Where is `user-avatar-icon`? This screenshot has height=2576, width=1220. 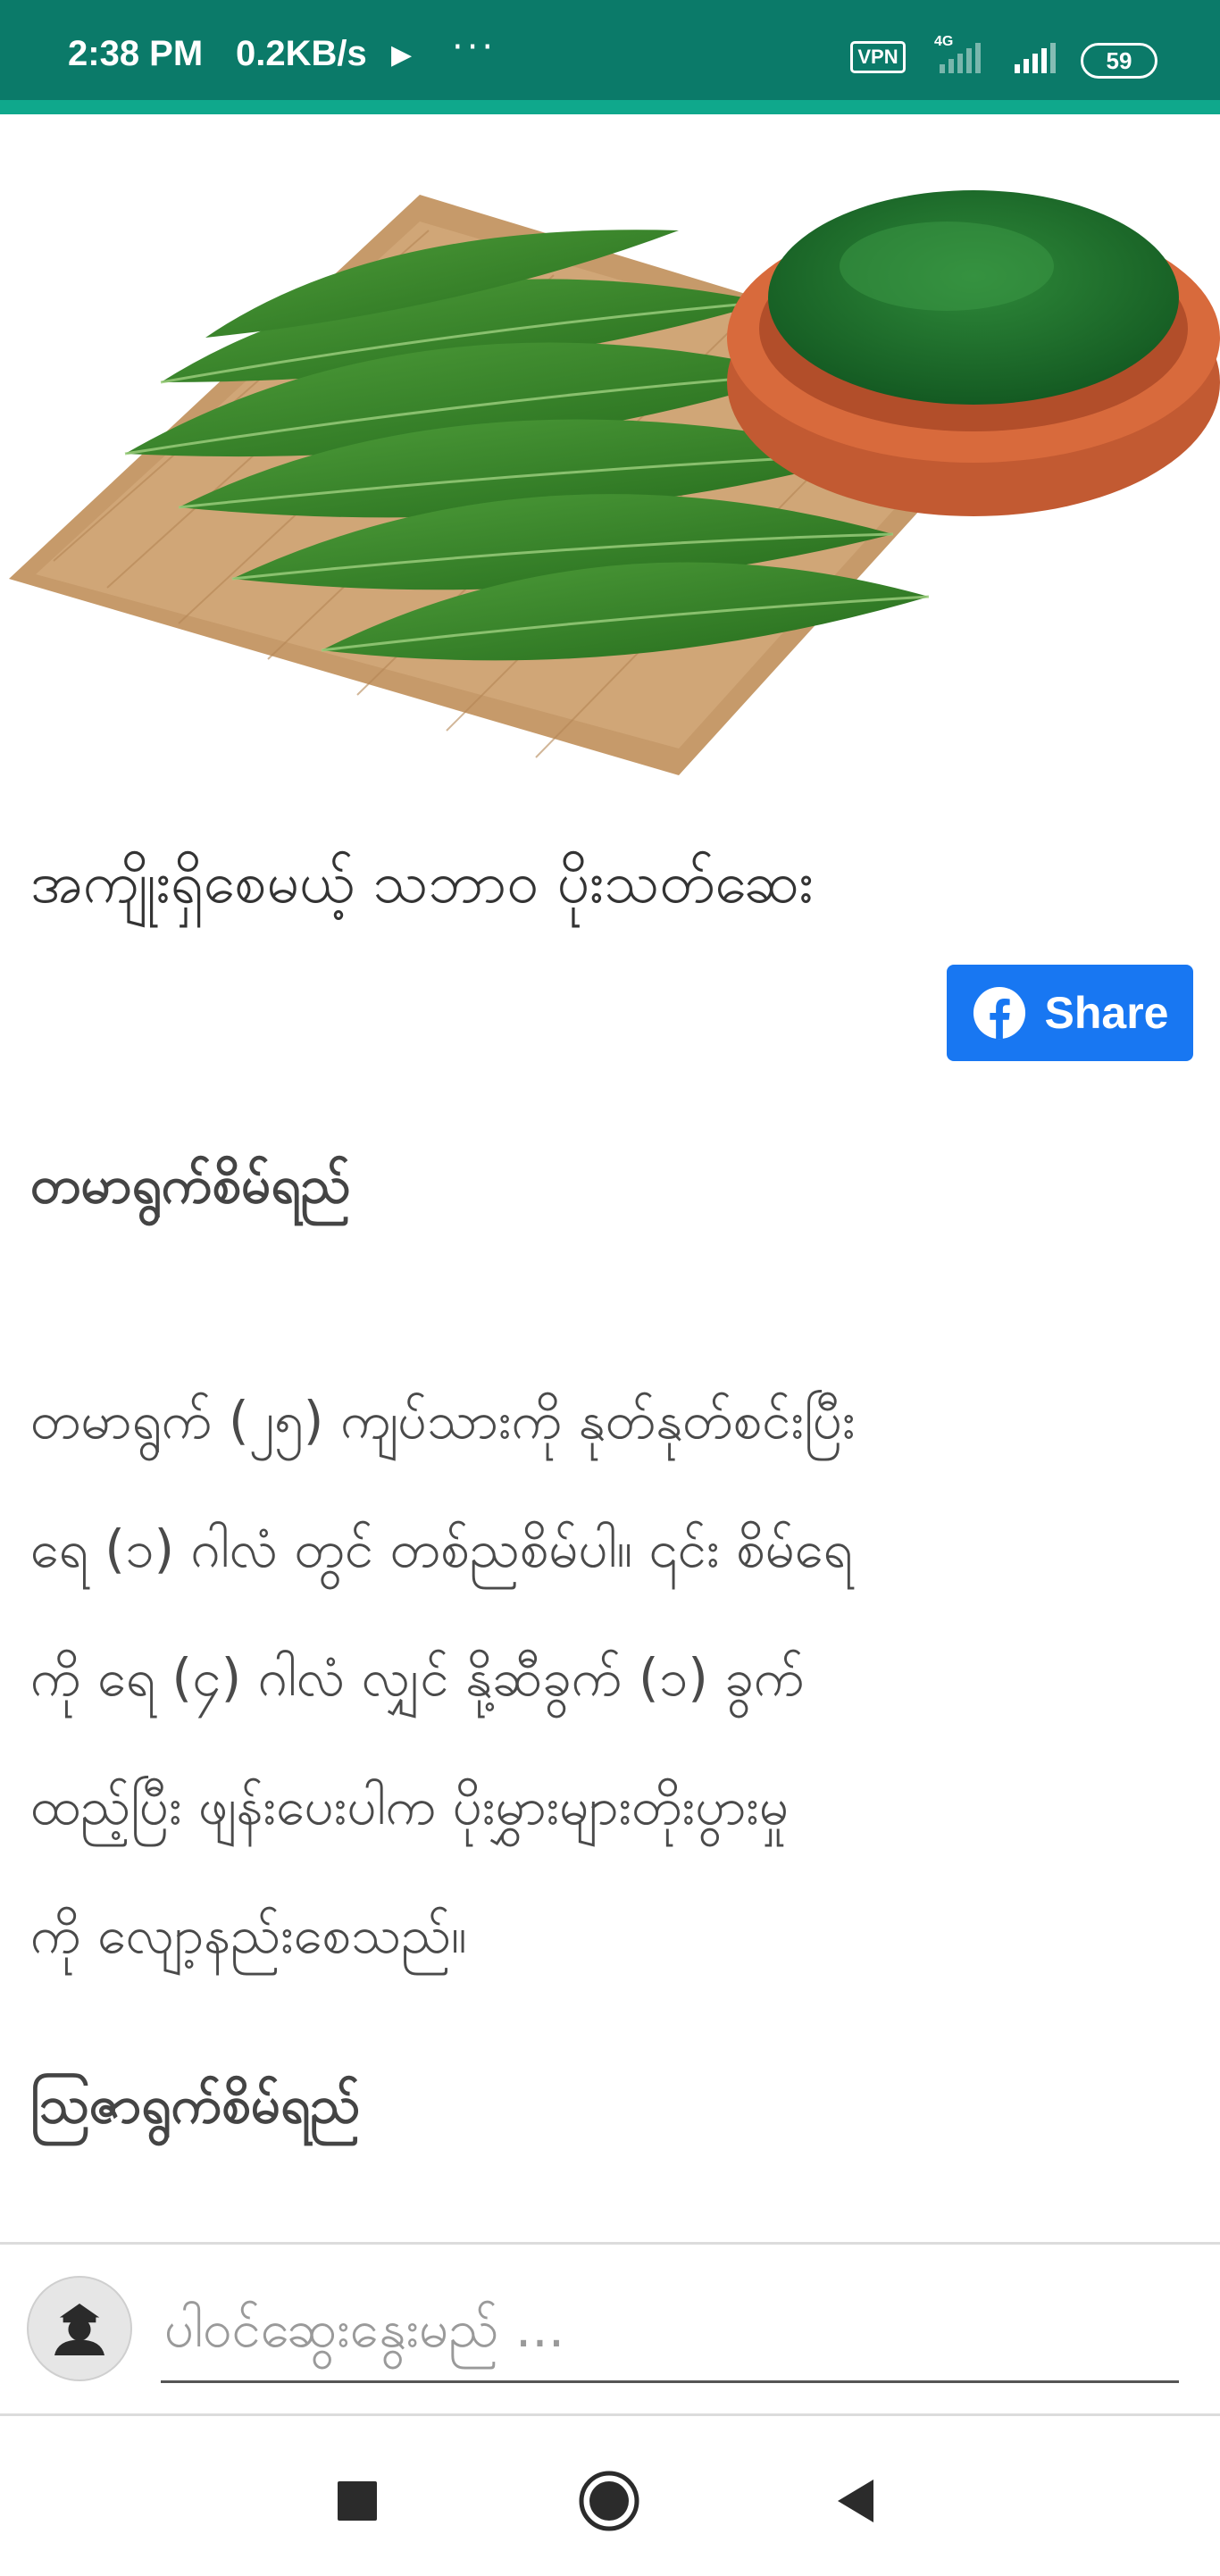 user-avatar-icon is located at coordinates (79, 2329).